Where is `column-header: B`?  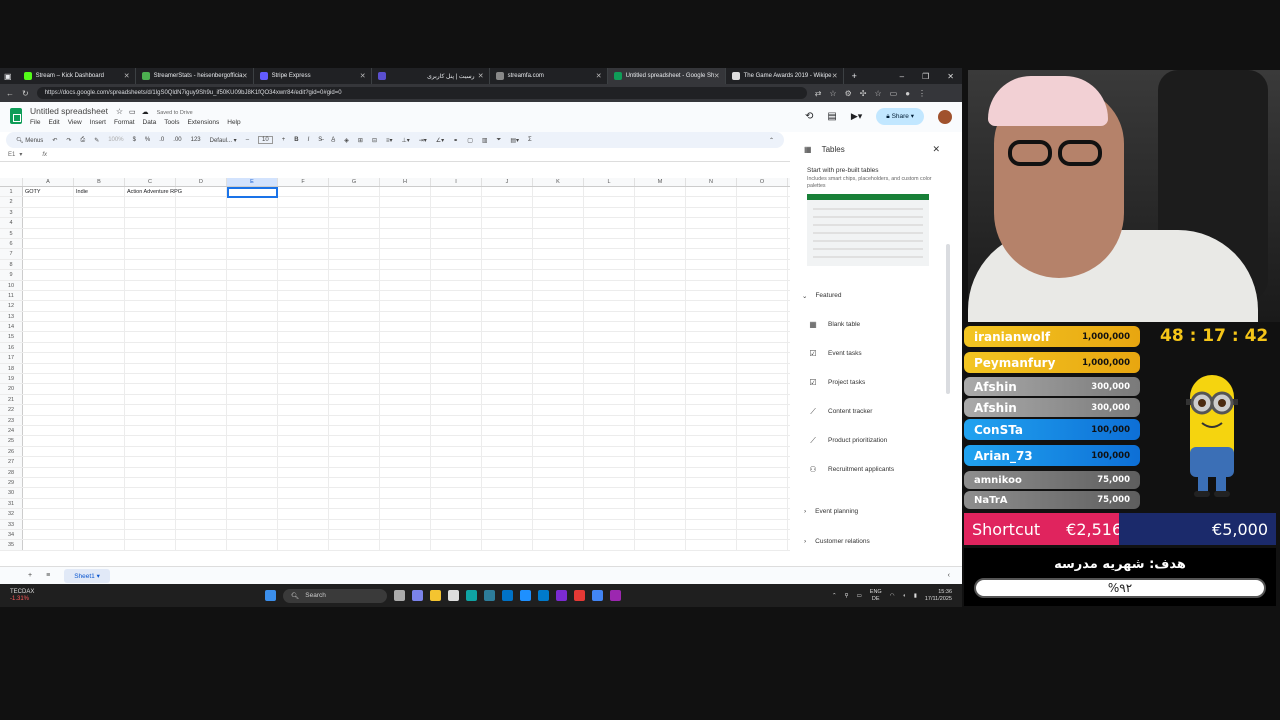 column-header: B is located at coordinates (99, 182).